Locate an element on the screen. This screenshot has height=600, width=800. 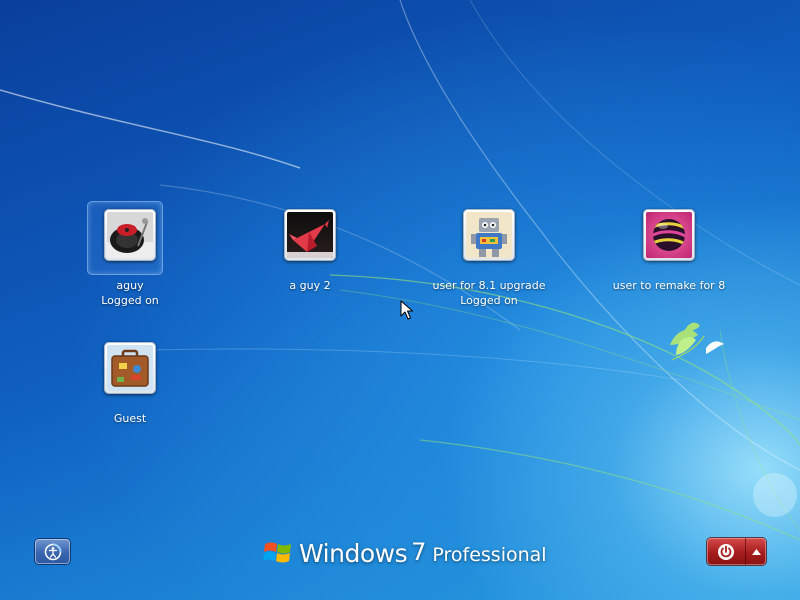
user-tile-aguy: aguy Logged on is located at coordinates (130, 254).